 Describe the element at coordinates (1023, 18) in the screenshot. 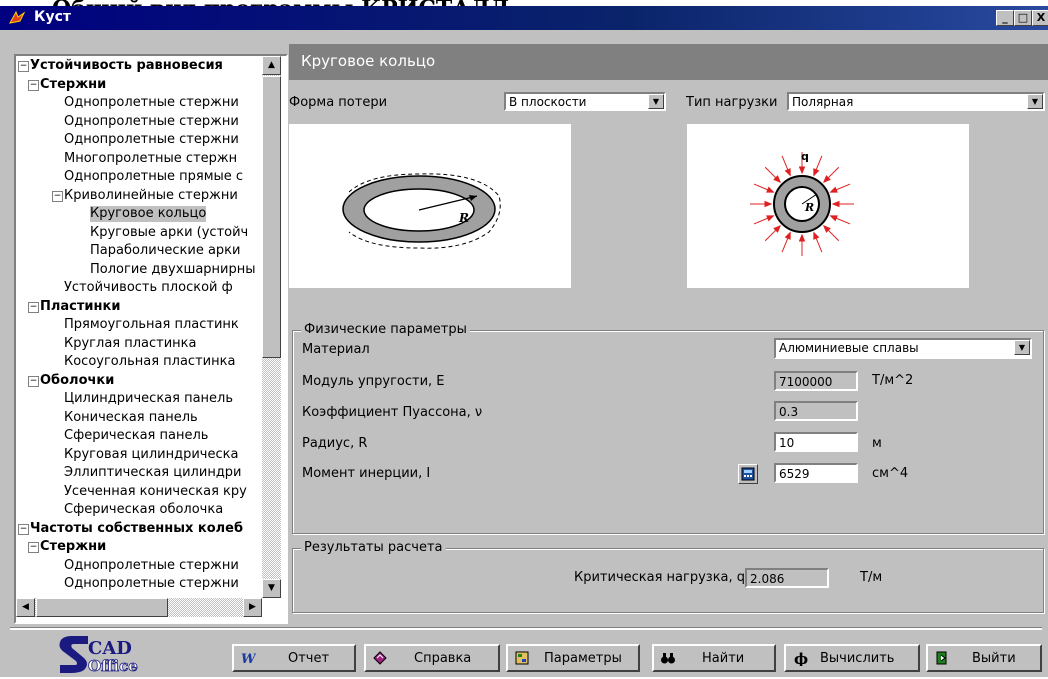

I see `maximize-button: □` at that location.